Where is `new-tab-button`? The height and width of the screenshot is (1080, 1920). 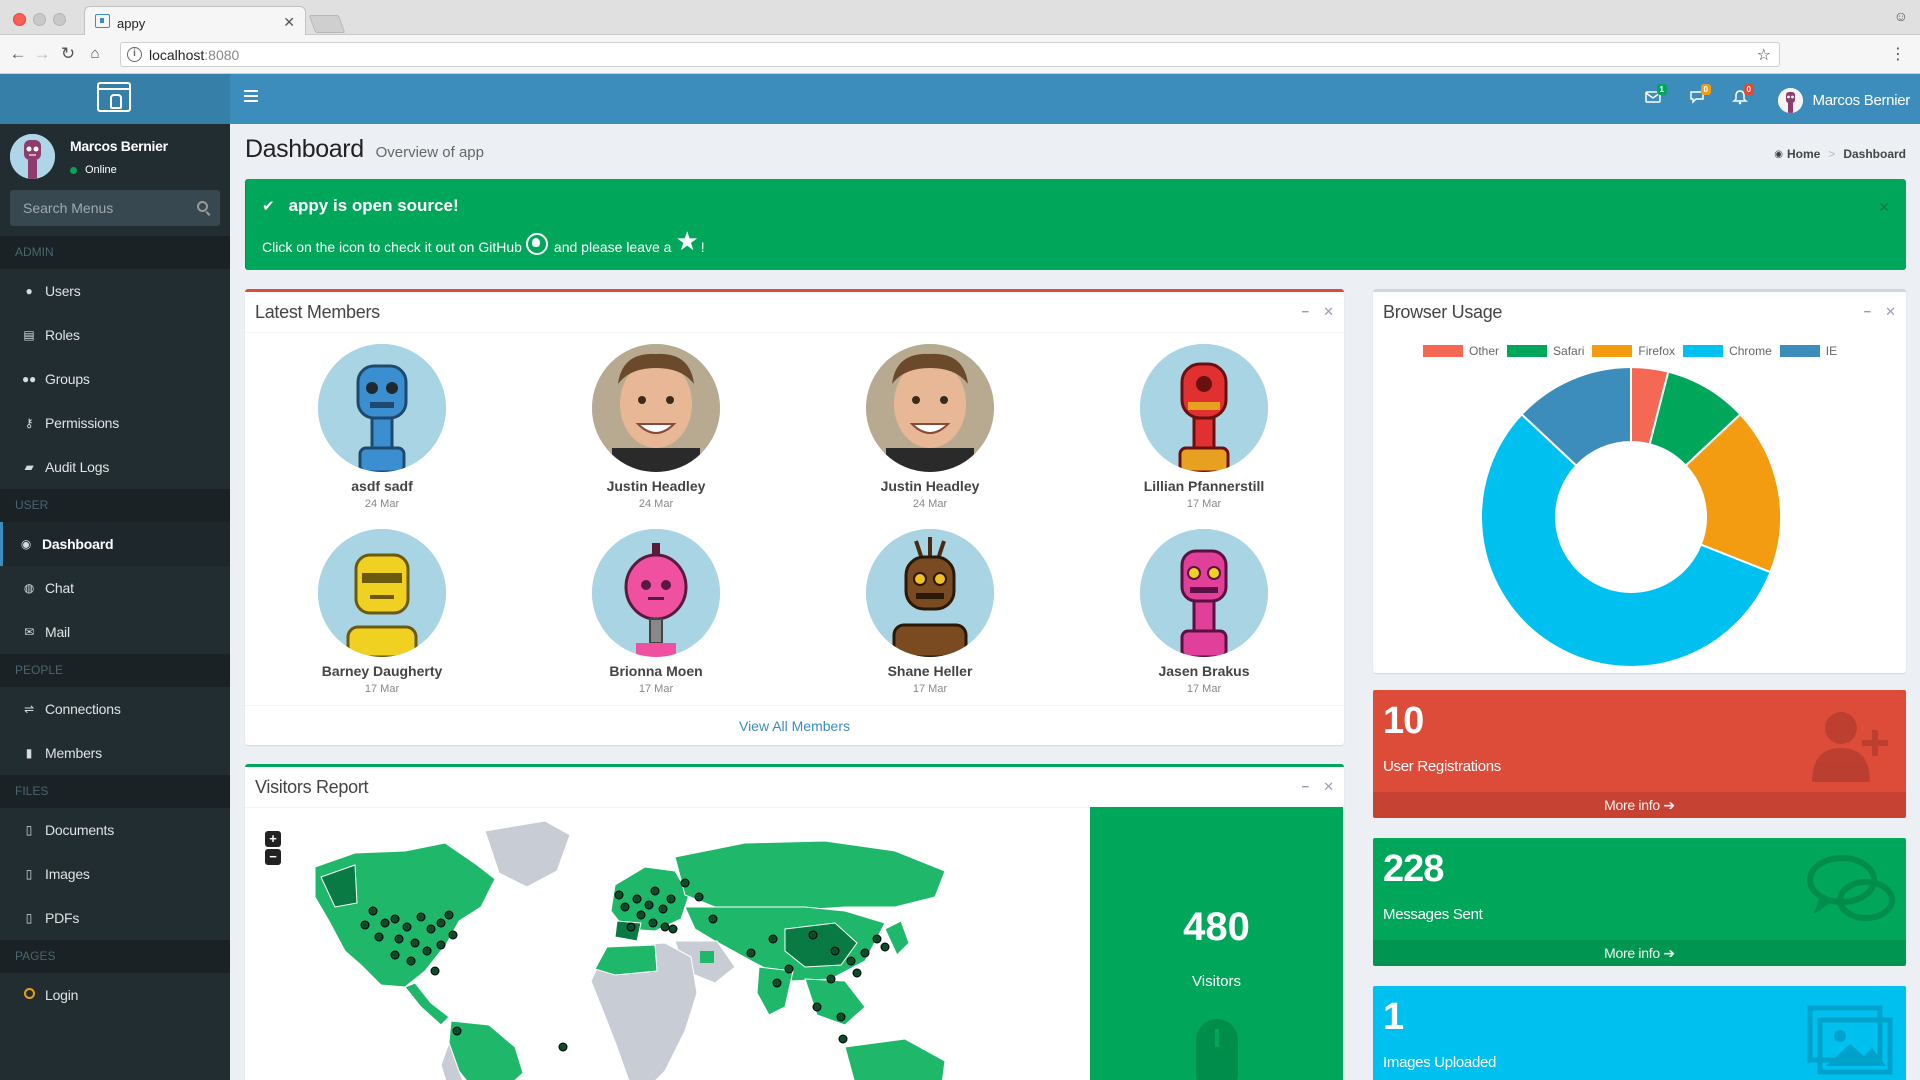
new-tab-button is located at coordinates (327, 24).